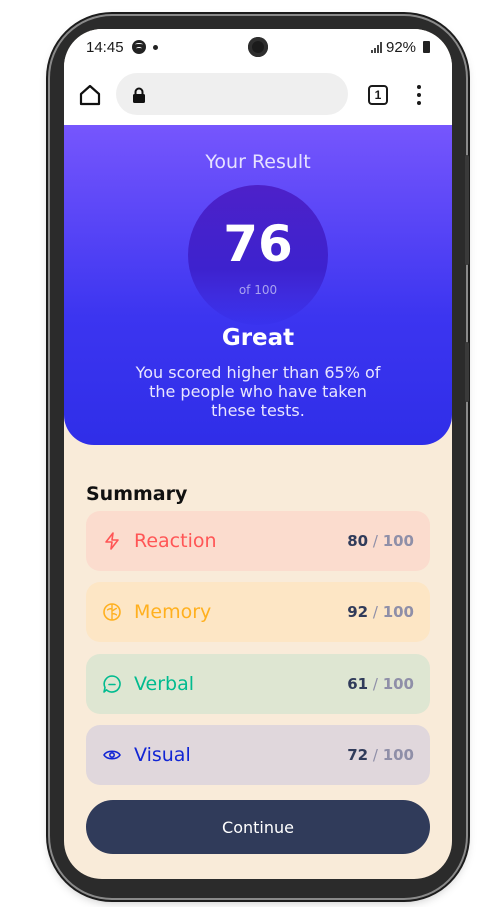  I want to click on chat-icon, so click(112, 684).